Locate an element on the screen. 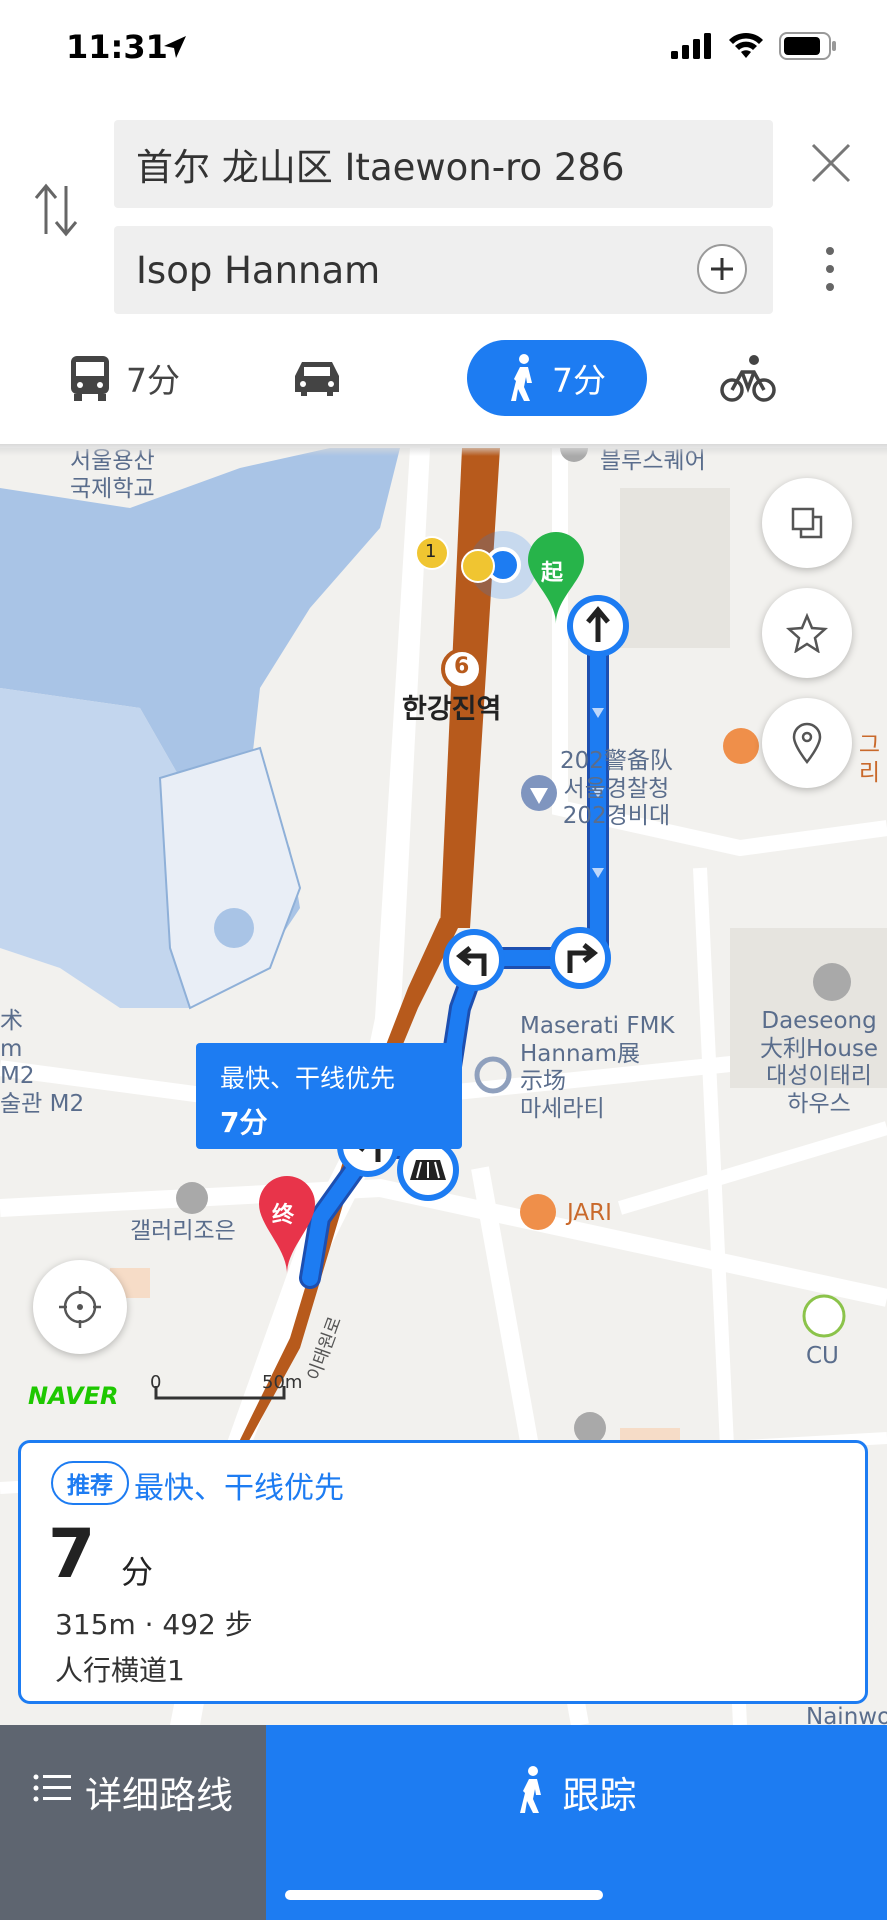  route-card: 推荐 最快、干线优先 7 分 315m · 492 步 人行横道1 is located at coordinates (443, 1572).